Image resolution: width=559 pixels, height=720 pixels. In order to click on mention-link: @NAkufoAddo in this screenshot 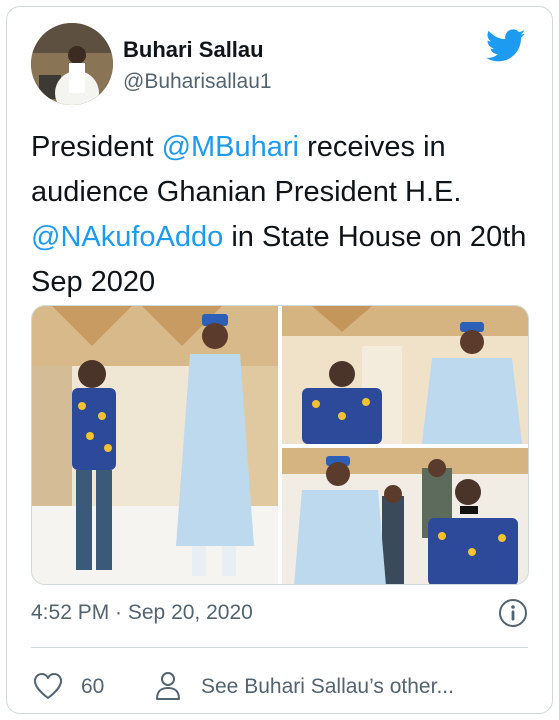, I will do `click(127, 237)`.